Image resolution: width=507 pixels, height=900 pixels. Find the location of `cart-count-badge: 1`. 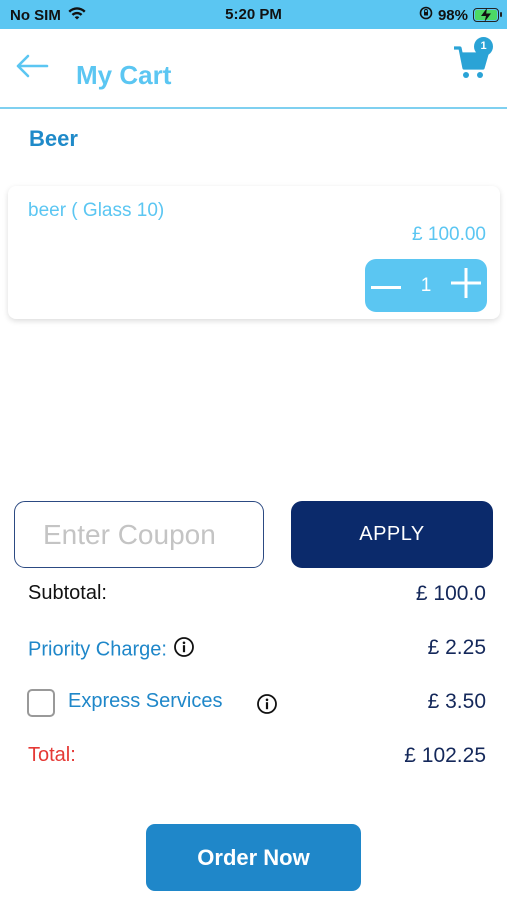

cart-count-badge: 1 is located at coordinates (483, 46).